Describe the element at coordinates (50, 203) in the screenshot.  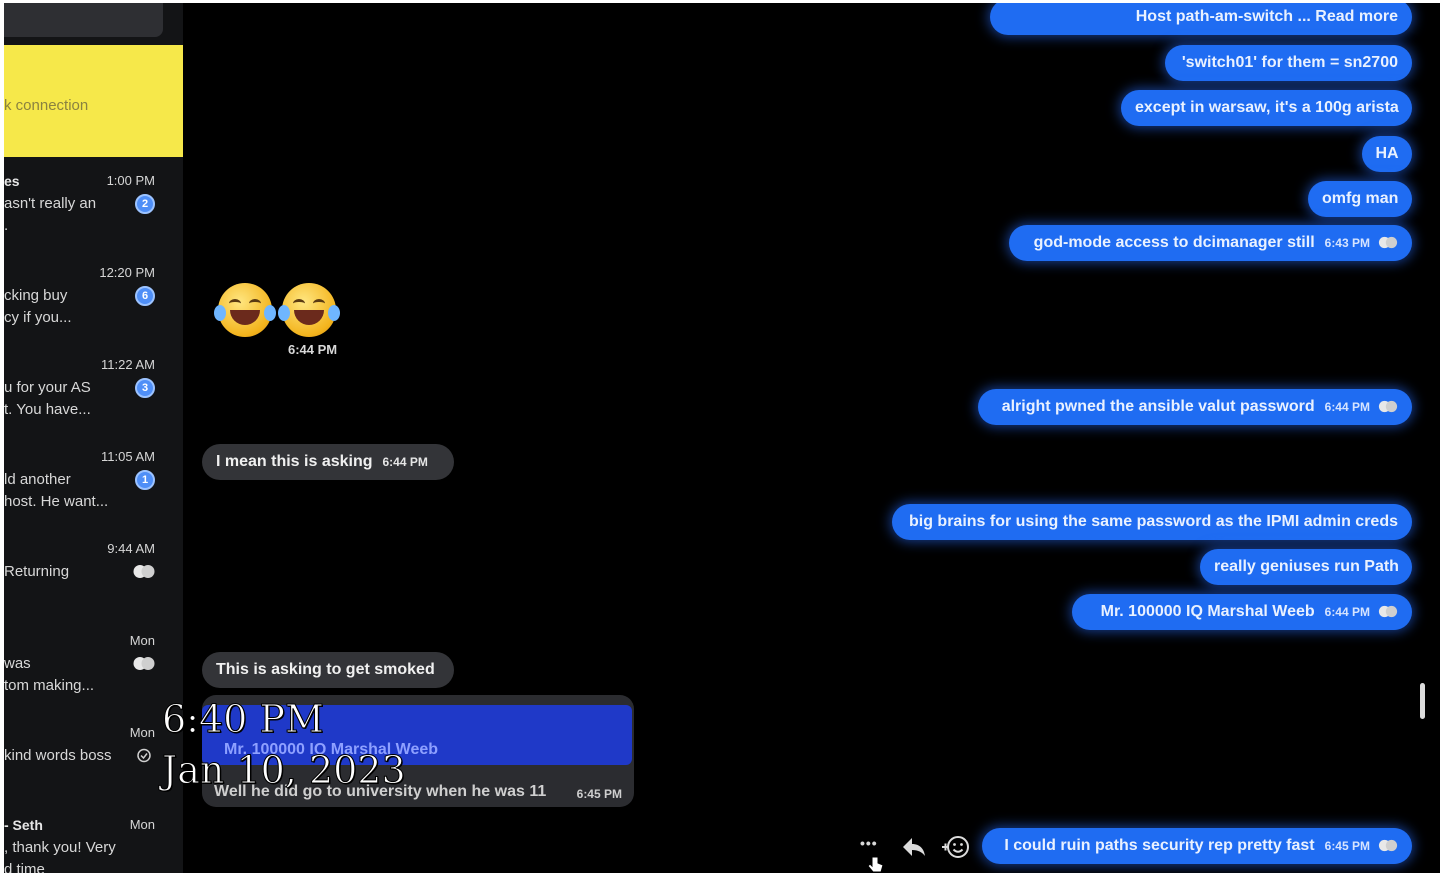
I see `conversation-preview: asn't really an` at that location.